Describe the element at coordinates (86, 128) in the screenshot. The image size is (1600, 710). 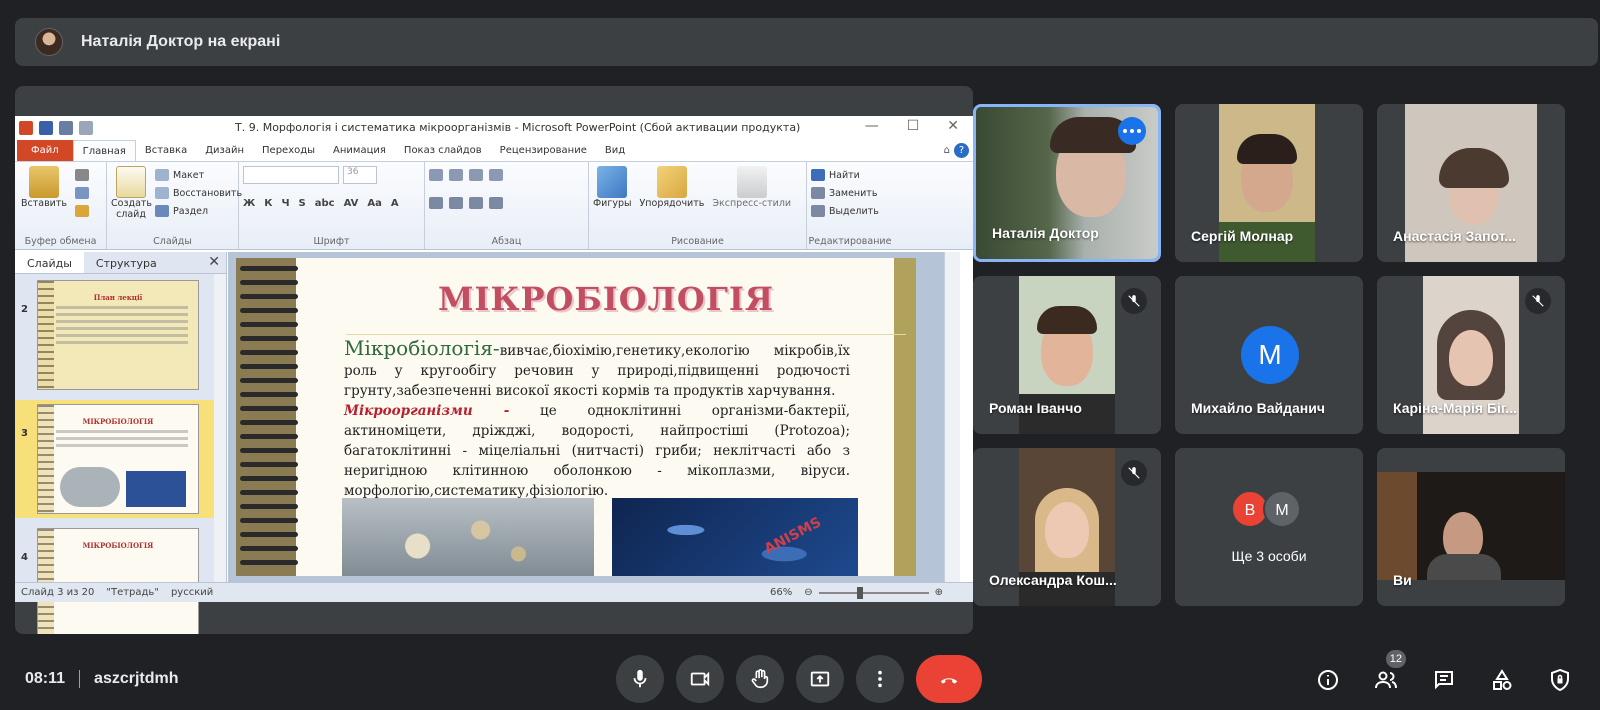
I see `redo-icon` at that location.